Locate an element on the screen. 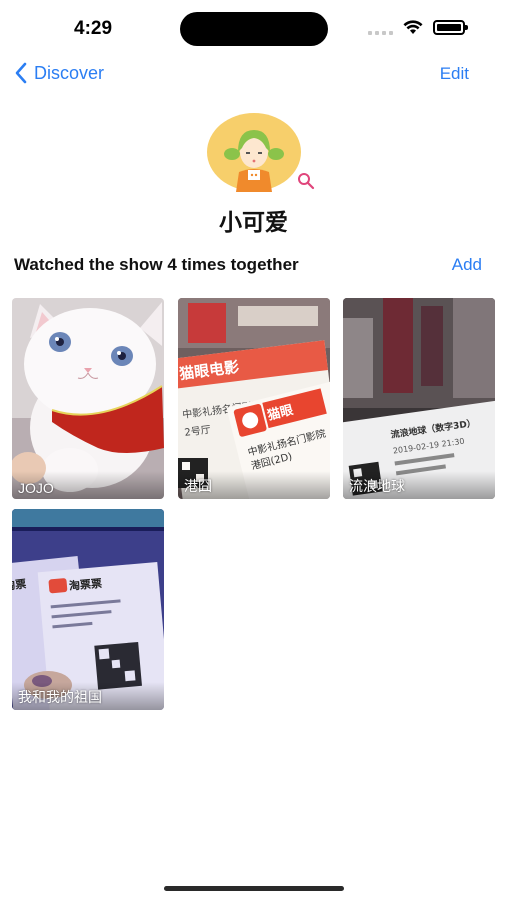  battery-icon is located at coordinates (450, 27).